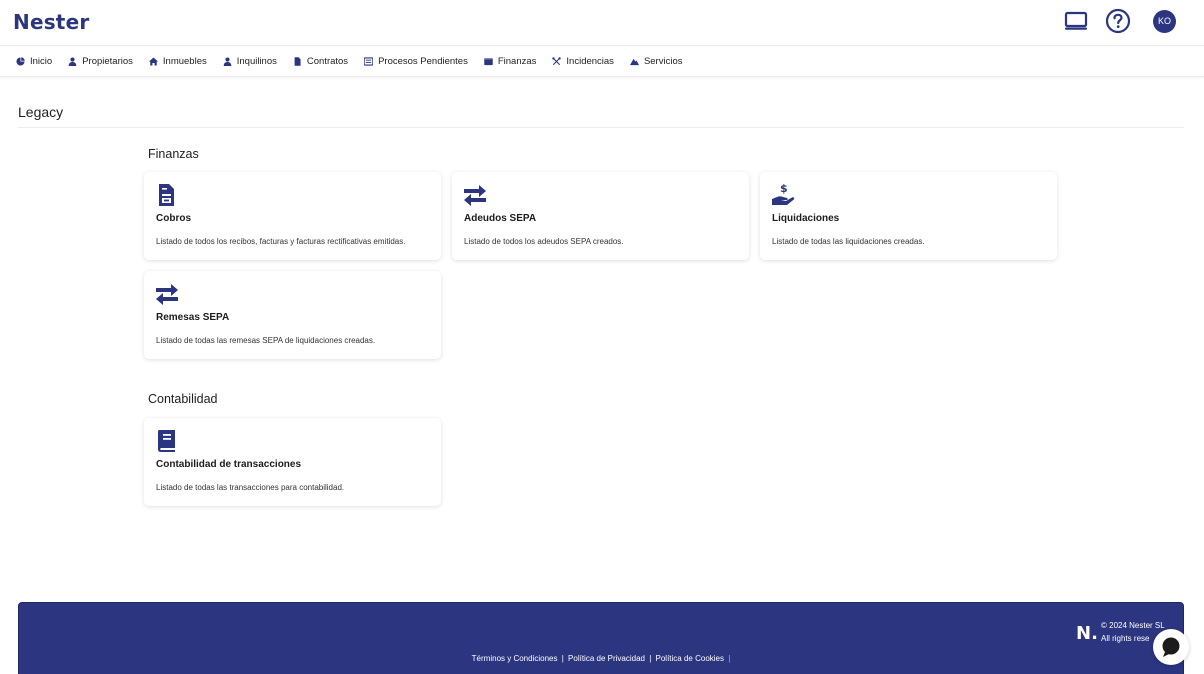  Describe the element at coordinates (515, 658) in the screenshot. I see `terms-link: Términos y Condiciones` at that location.